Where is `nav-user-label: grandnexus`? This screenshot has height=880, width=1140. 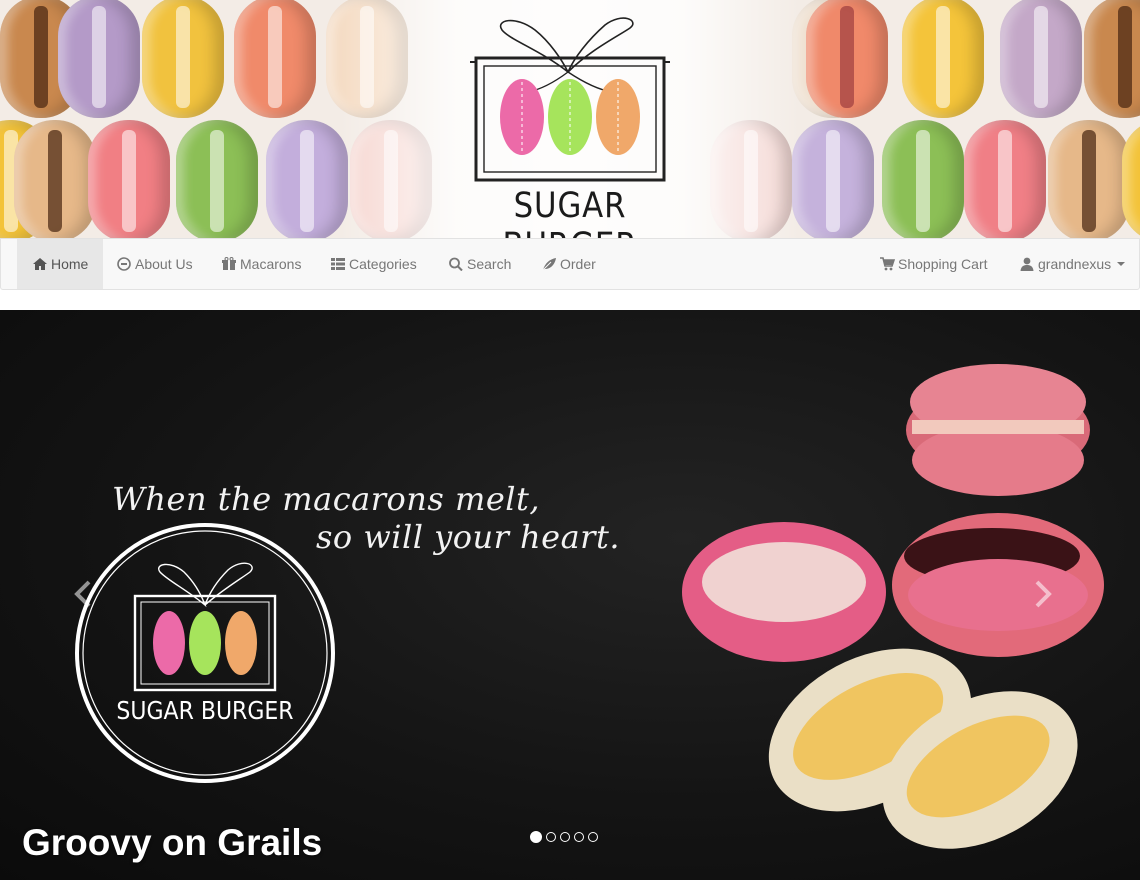 nav-user-label: grandnexus is located at coordinates (1075, 264).